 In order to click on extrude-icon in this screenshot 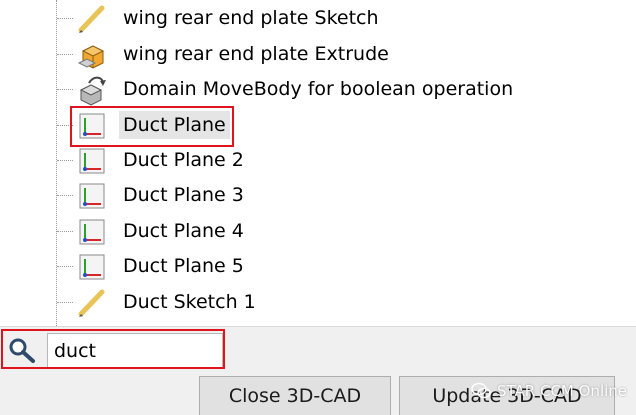, I will do `click(92, 55)`.